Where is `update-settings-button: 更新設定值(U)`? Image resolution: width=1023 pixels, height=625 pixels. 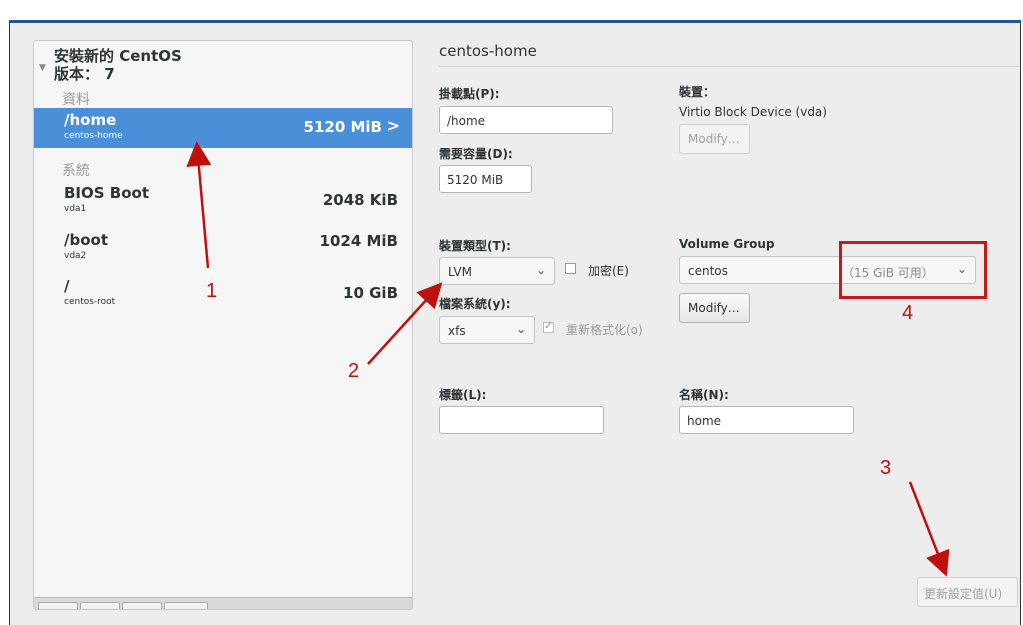
update-settings-button: 更新設定值(U) is located at coordinates (967, 592).